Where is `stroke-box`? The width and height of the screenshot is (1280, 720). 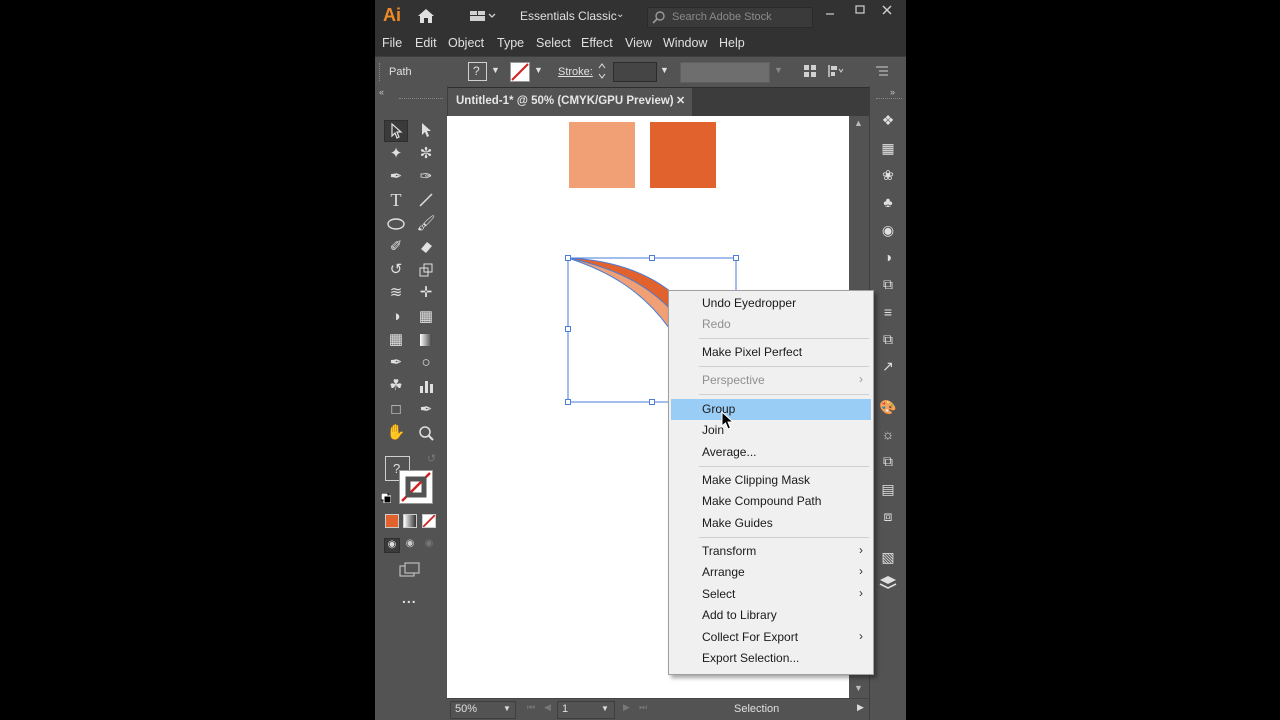 stroke-box is located at coordinates (416, 487).